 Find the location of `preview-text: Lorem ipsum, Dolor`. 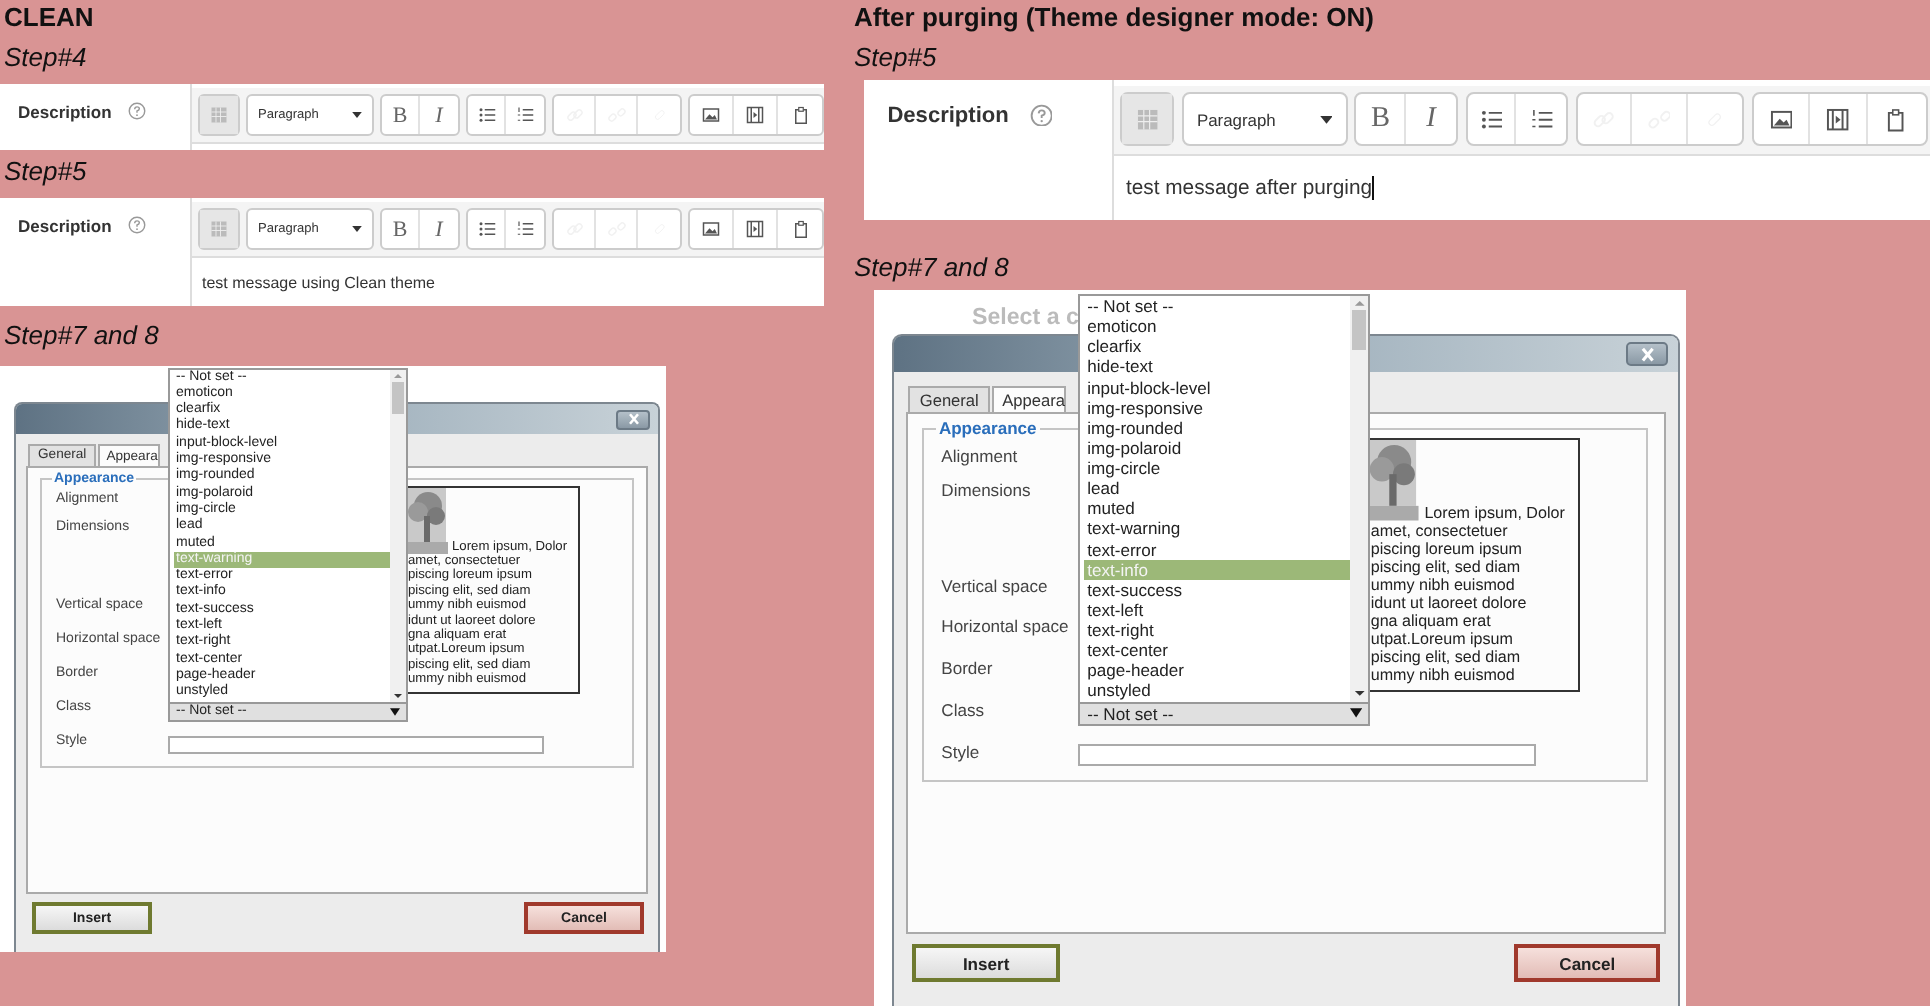

preview-text: Lorem ipsum, Dolor is located at coordinates (1494, 512).